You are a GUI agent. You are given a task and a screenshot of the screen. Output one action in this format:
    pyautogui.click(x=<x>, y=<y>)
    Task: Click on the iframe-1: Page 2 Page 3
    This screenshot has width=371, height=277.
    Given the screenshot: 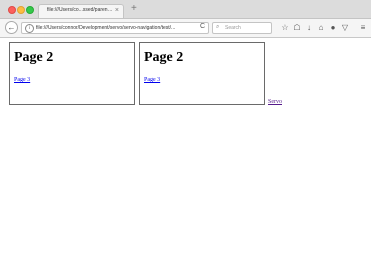 What is the action you would take?
    pyautogui.click(x=72, y=73)
    